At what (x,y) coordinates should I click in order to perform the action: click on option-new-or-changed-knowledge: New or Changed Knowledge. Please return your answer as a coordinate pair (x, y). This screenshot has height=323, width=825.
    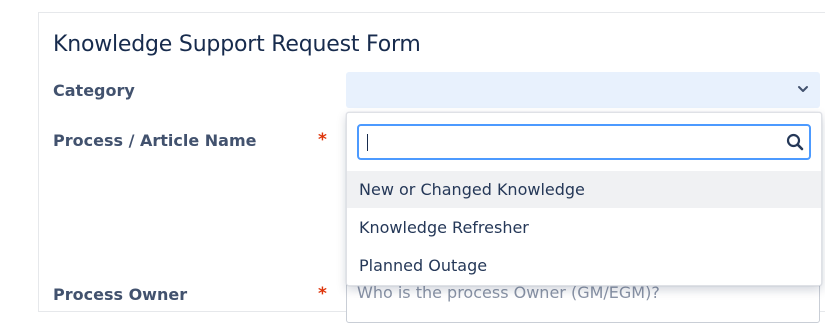
    Looking at the image, I should click on (584, 189).